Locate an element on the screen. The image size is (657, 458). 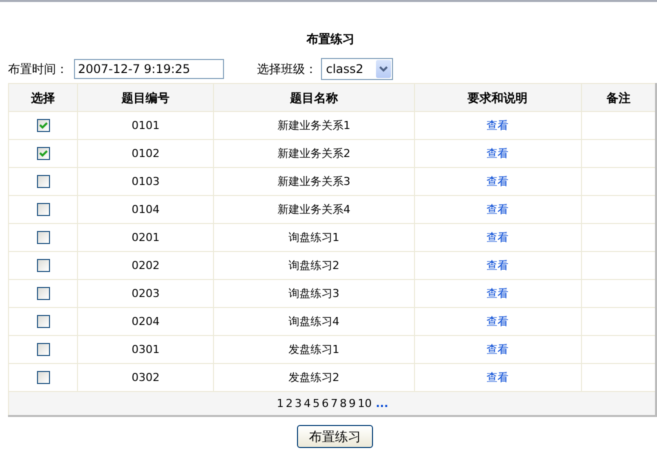
time-label: 布置时间： is located at coordinates (38, 69).